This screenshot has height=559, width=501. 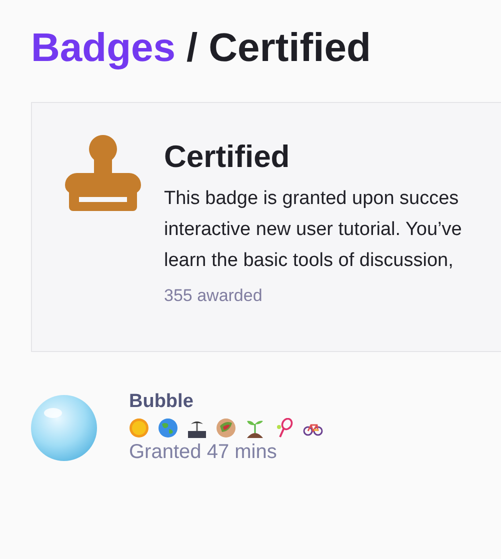 I want to click on username: Bubble, so click(x=161, y=402).